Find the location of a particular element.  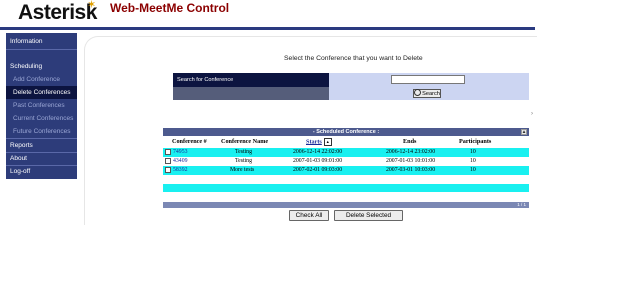

conference-end: 2007-03-01 10:03:00 is located at coordinates (411, 170).